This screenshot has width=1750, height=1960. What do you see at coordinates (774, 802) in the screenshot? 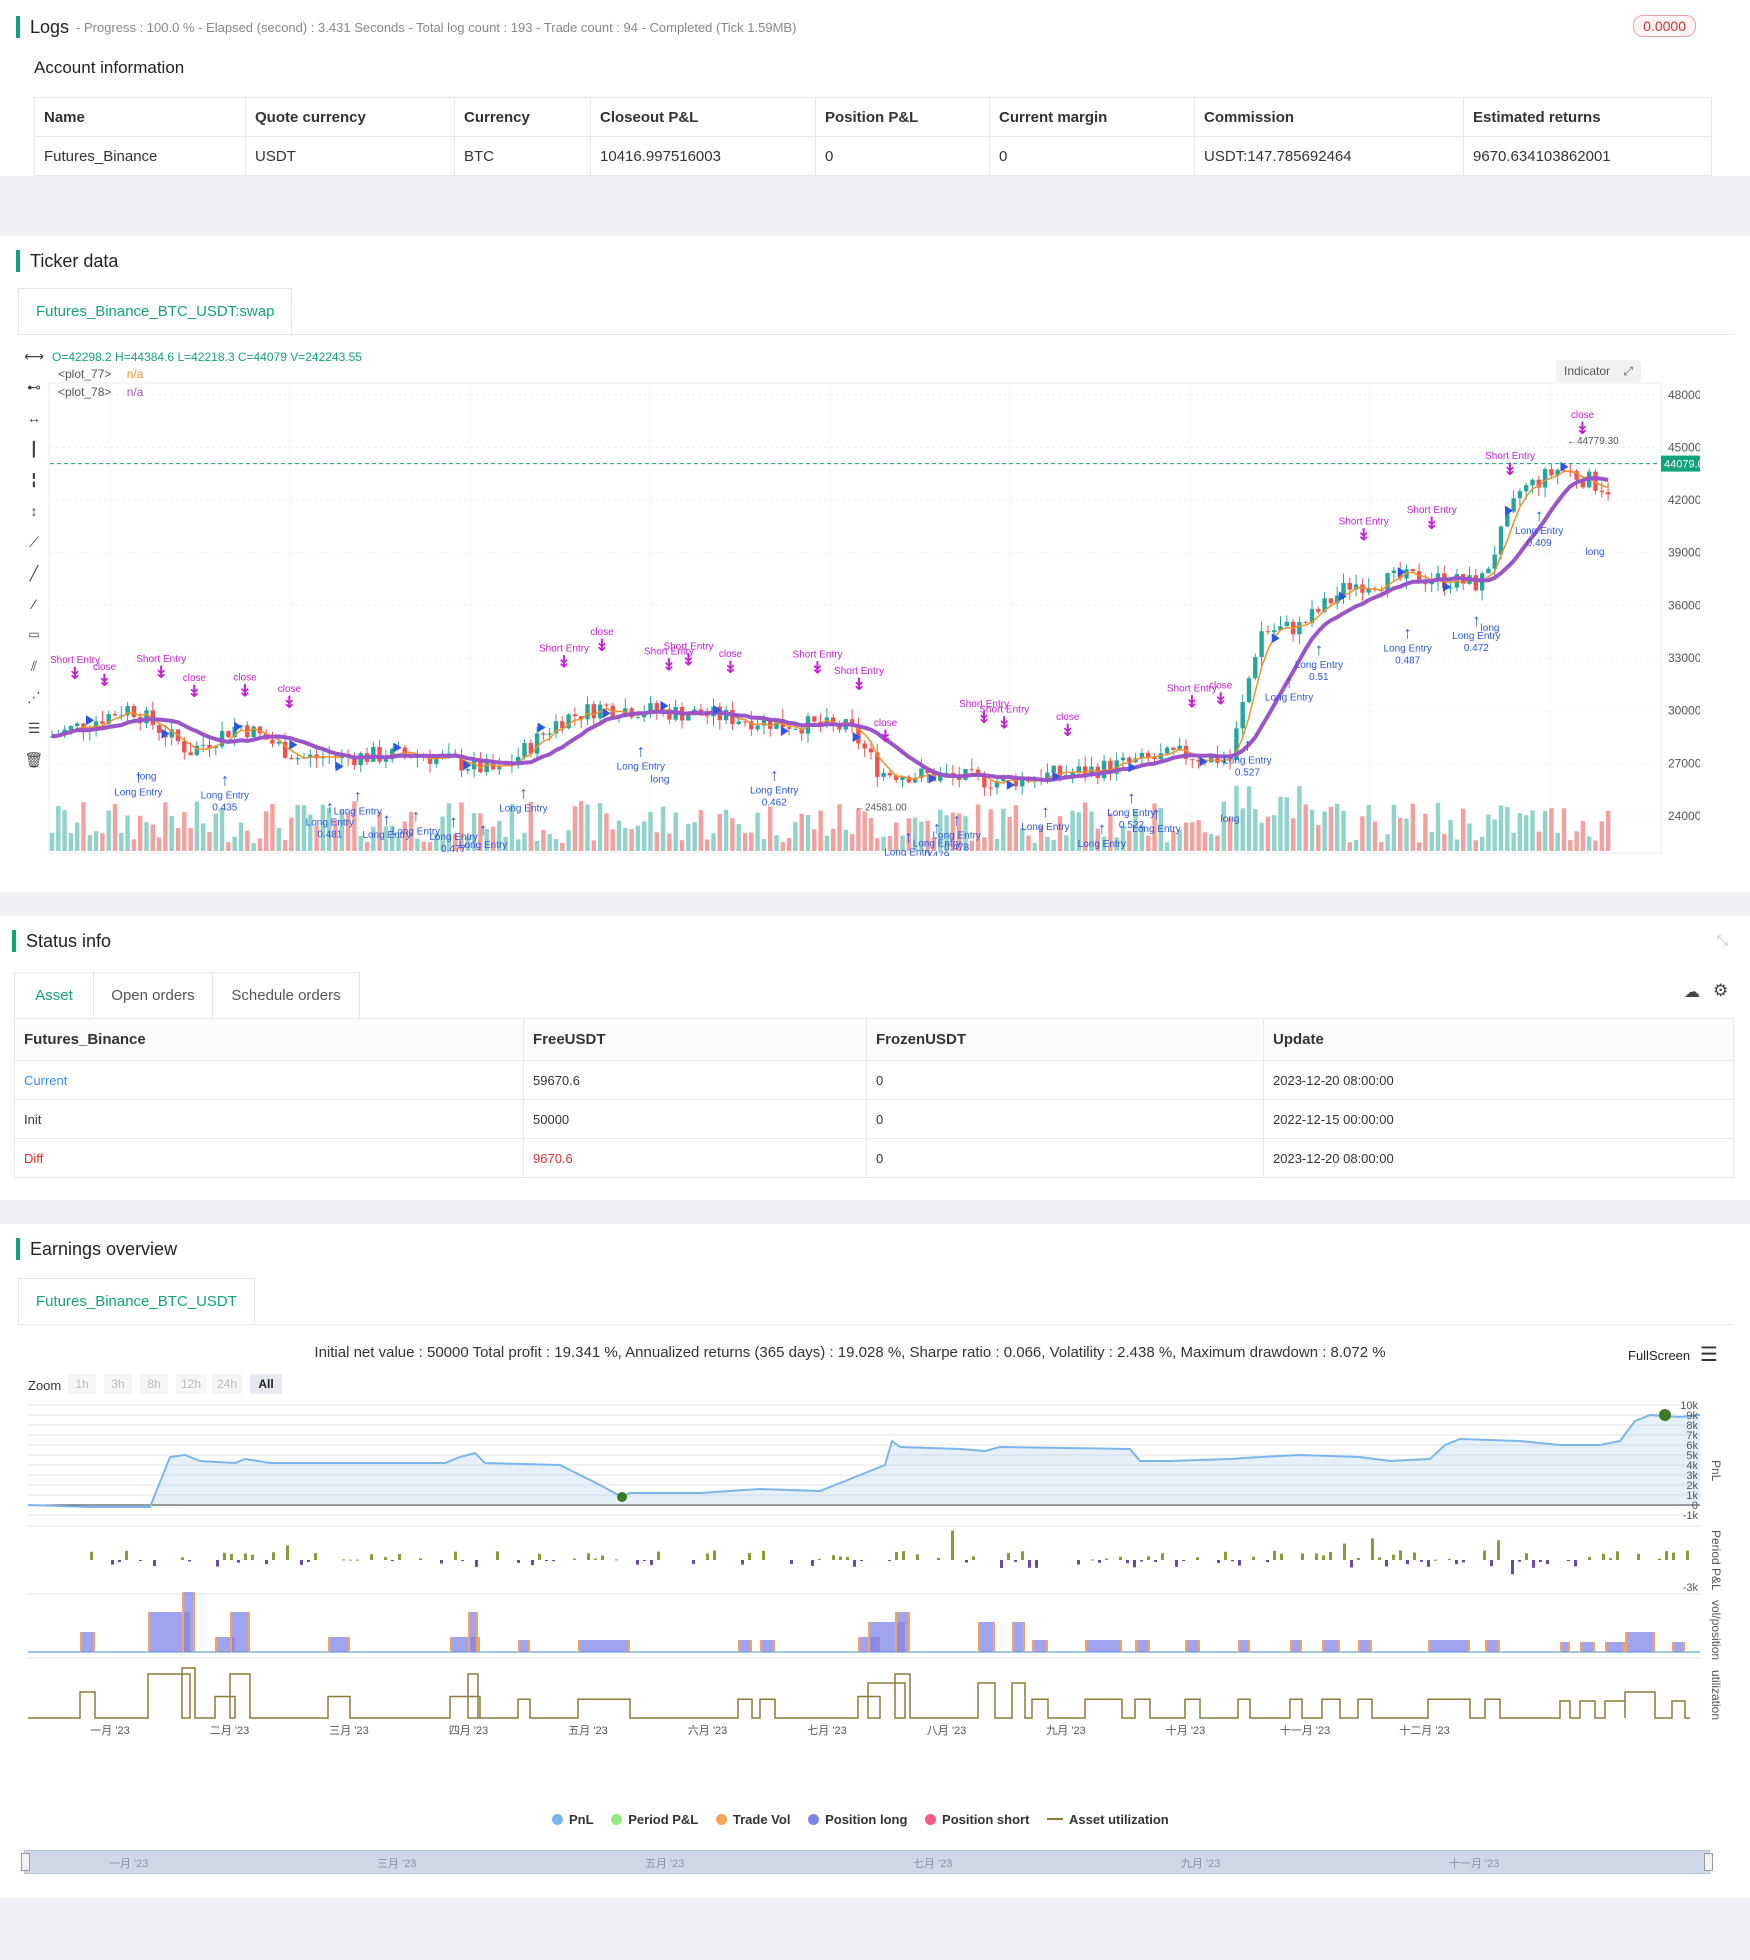
I see `trade-size-label: 0.462` at bounding box center [774, 802].